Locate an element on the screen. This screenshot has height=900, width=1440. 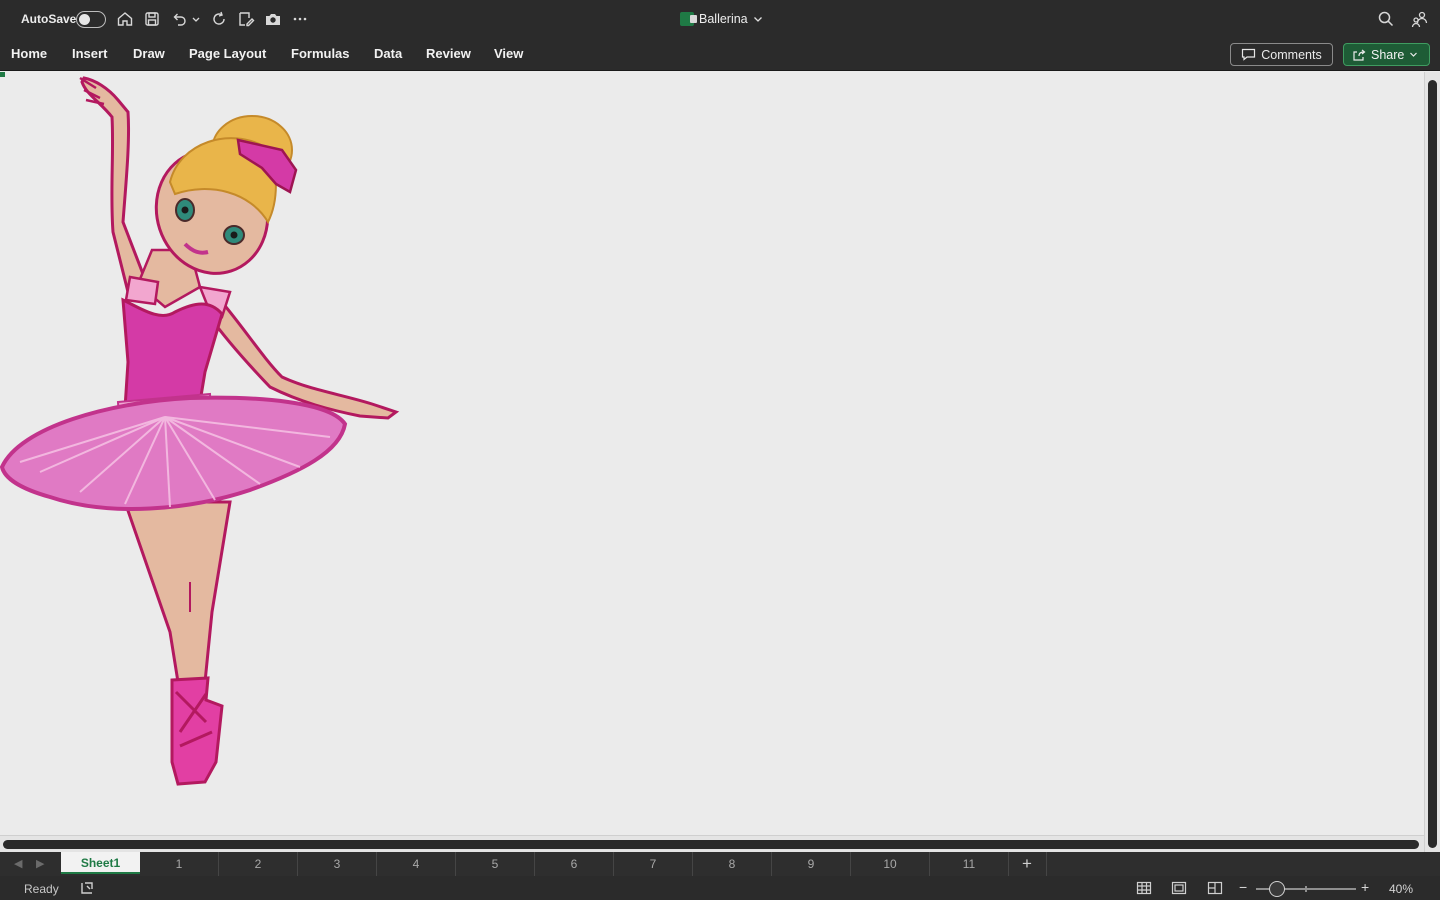
page-layout-view-icon is located at coordinates (1179, 888).